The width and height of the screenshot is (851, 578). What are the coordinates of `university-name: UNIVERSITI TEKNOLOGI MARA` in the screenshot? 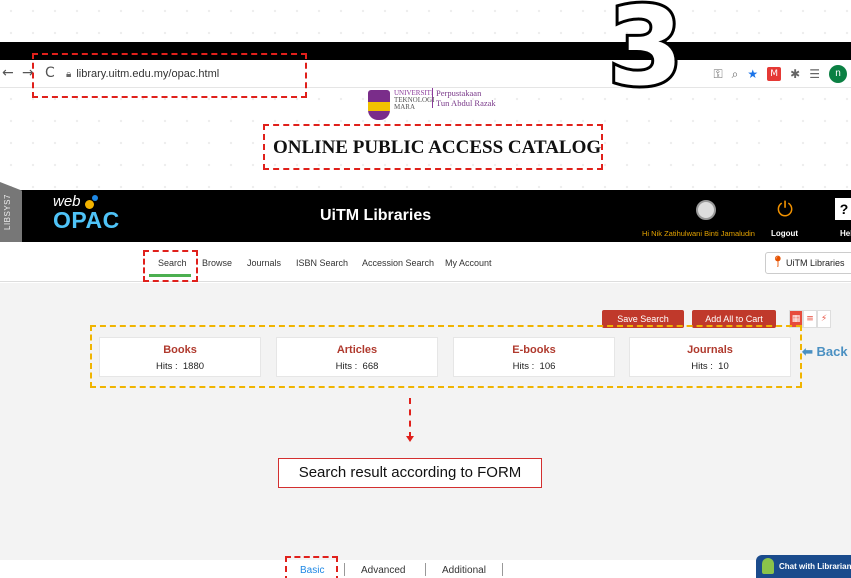 It's located at (414, 100).